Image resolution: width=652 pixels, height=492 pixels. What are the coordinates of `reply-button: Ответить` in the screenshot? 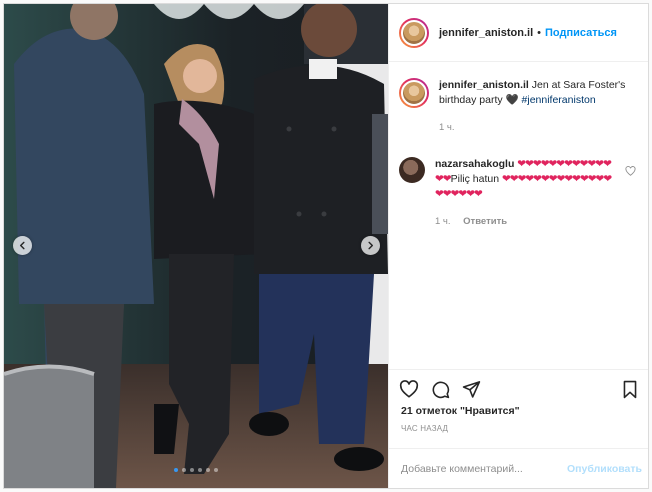 It's located at (485, 221).